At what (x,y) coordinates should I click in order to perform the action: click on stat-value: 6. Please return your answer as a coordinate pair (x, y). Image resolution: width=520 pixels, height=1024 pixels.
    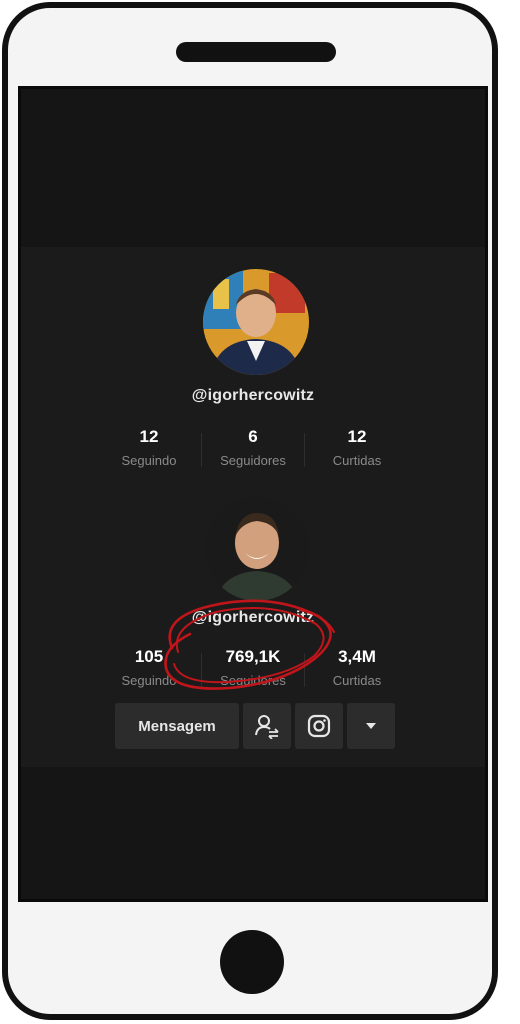
    Looking at the image, I should click on (253, 436).